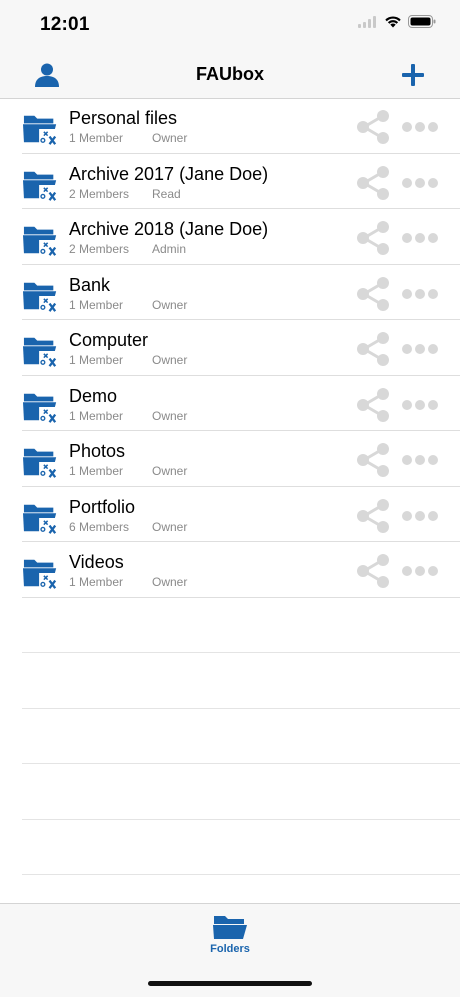 The width and height of the screenshot is (460, 997). Describe the element at coordinates (166, 193) in the screenshot. I see `folder-role: Read` at that location.